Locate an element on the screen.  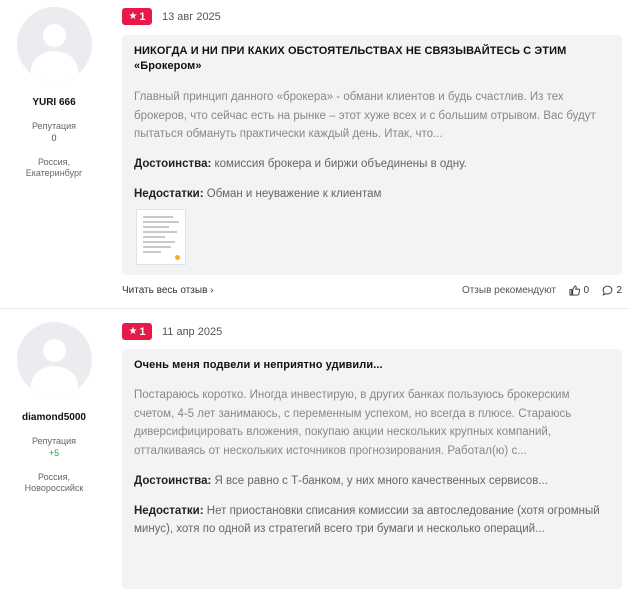
attachment-thumbnail is located at coordinates (161, 237).